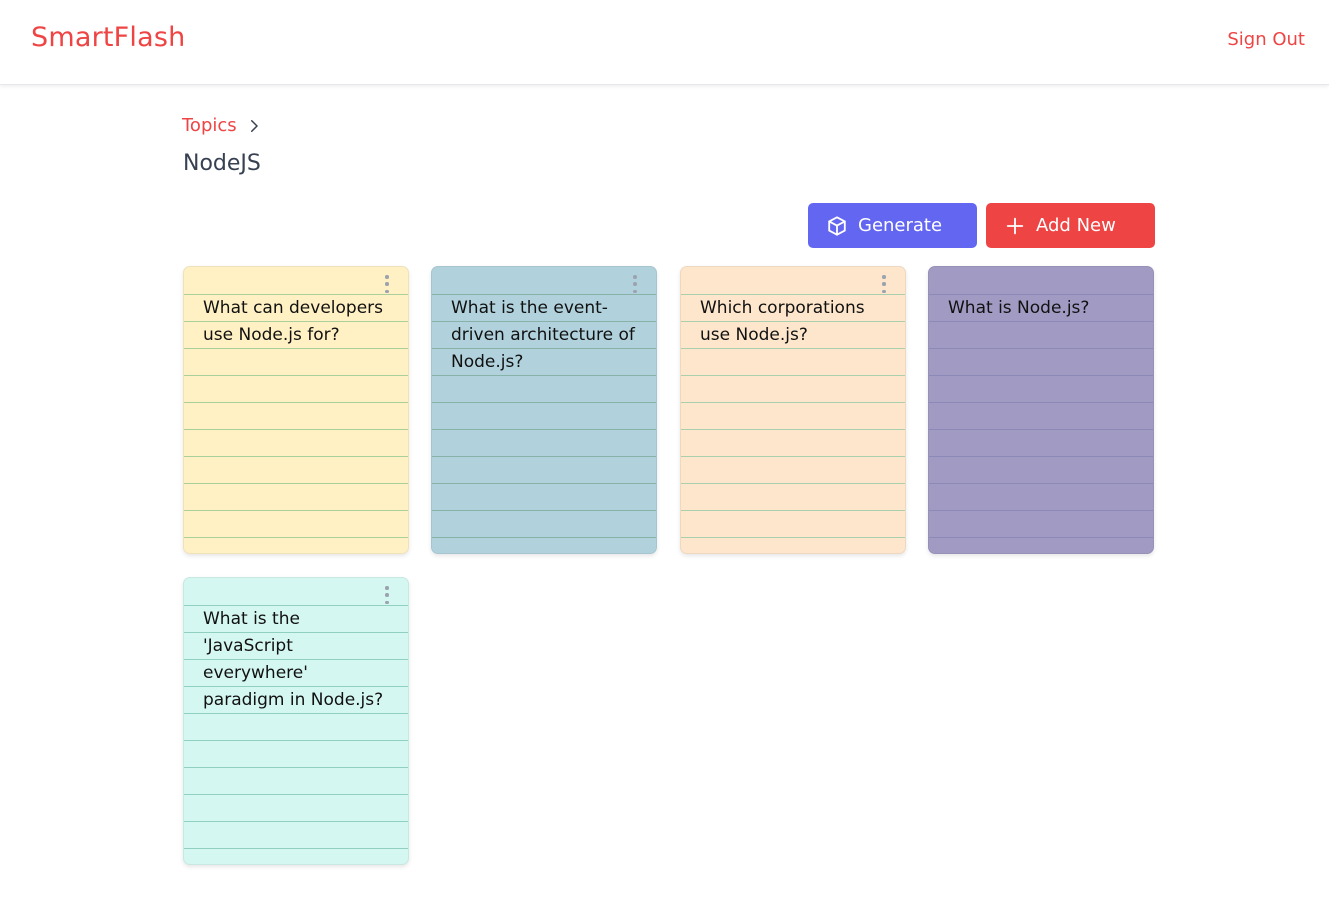 The height and width of the screenshot is (900, 1329). I want to click on cube-icon, so click(837, 225).